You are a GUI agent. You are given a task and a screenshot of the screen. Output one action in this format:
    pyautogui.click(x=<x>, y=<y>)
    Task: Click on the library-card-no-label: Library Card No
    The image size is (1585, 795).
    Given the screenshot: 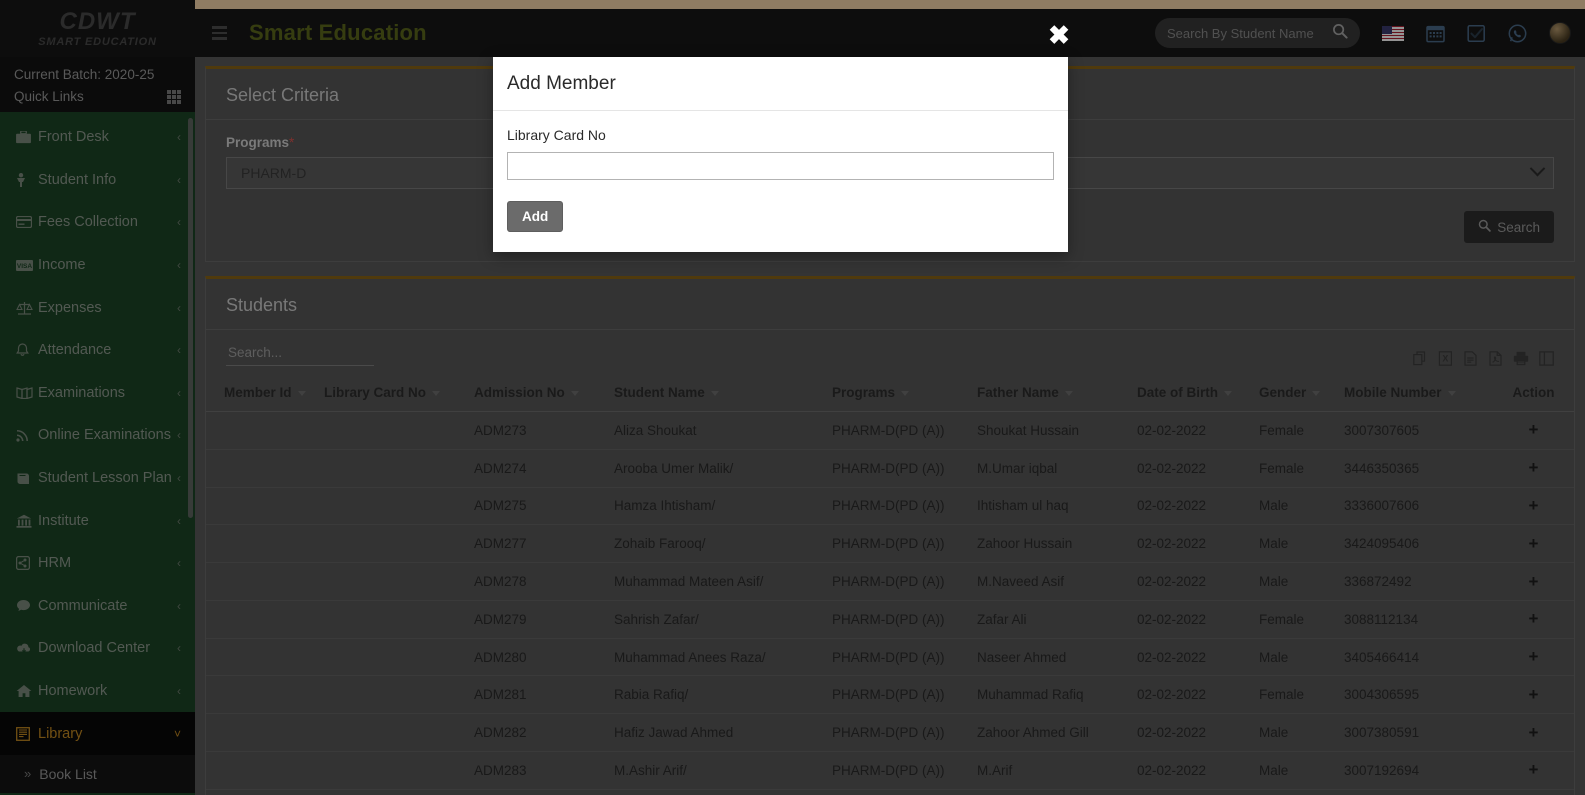 What is the action you would take?
    pyautogui.click(x=556, y=135)
    